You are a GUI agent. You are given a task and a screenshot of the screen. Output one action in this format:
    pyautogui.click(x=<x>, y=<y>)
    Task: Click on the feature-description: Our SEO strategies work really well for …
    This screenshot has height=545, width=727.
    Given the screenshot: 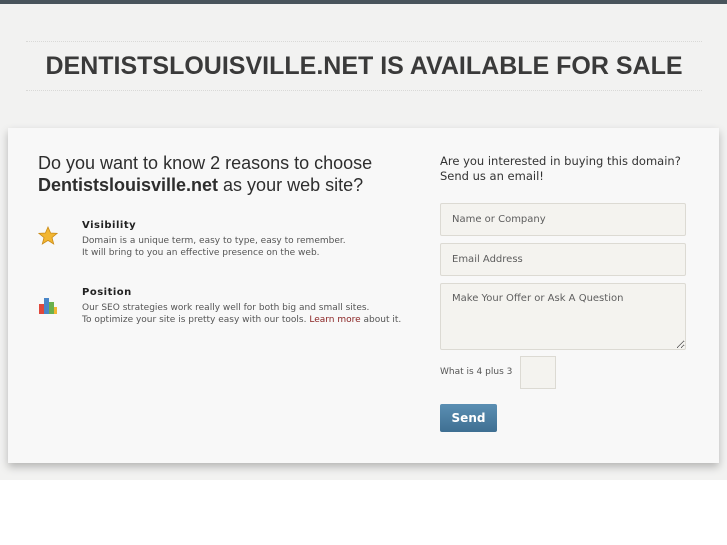 What is the action you would take?
    pyautogui.click(x=252, y=314)
    